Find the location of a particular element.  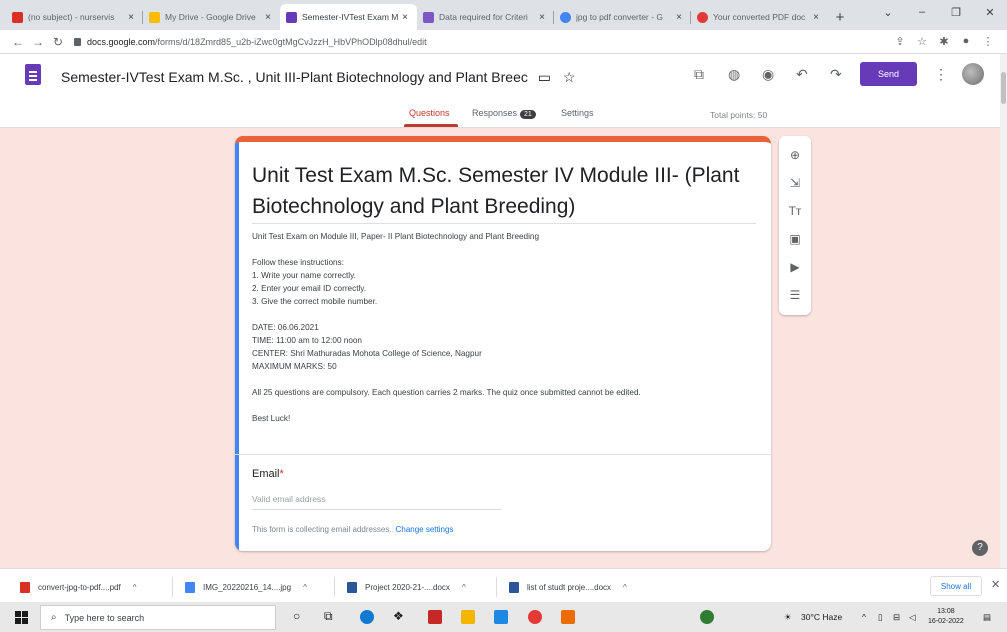

cortana-icon: ○ is located at coordinates (296, 616).